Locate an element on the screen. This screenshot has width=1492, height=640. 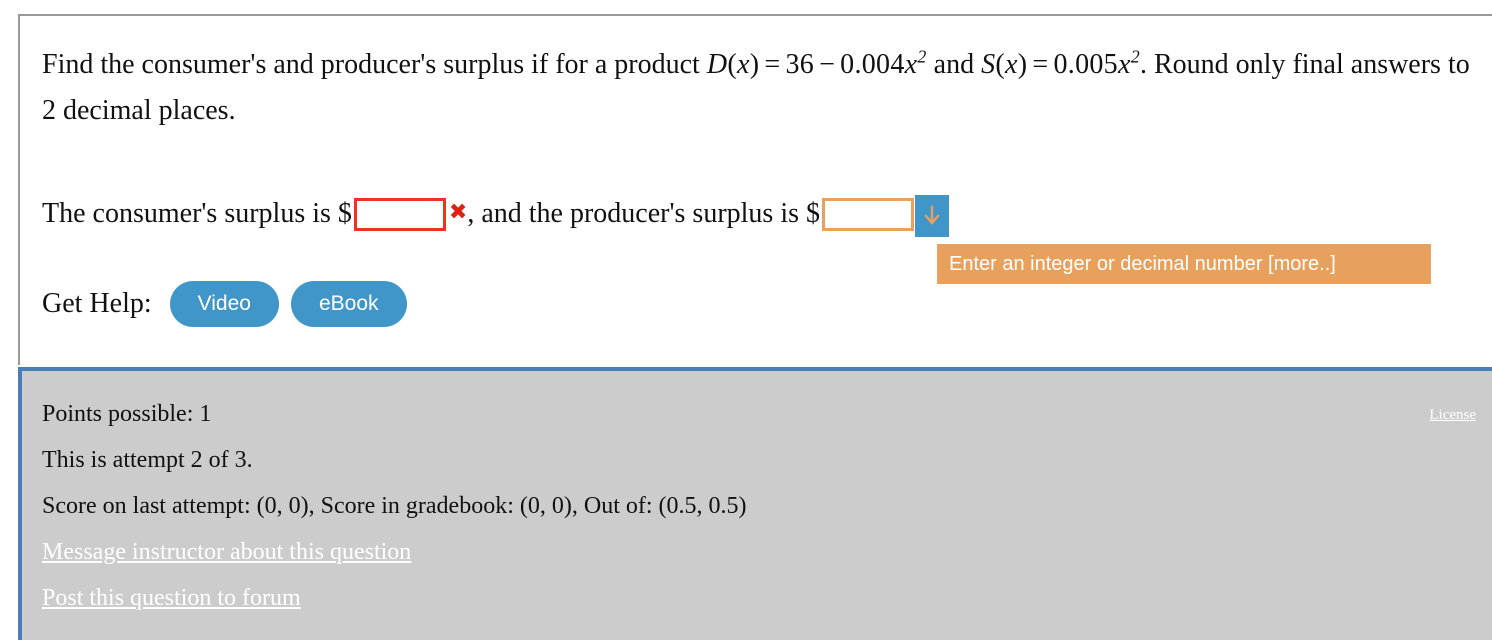
demand-fn-name: D is located at coordinates (717, 64).